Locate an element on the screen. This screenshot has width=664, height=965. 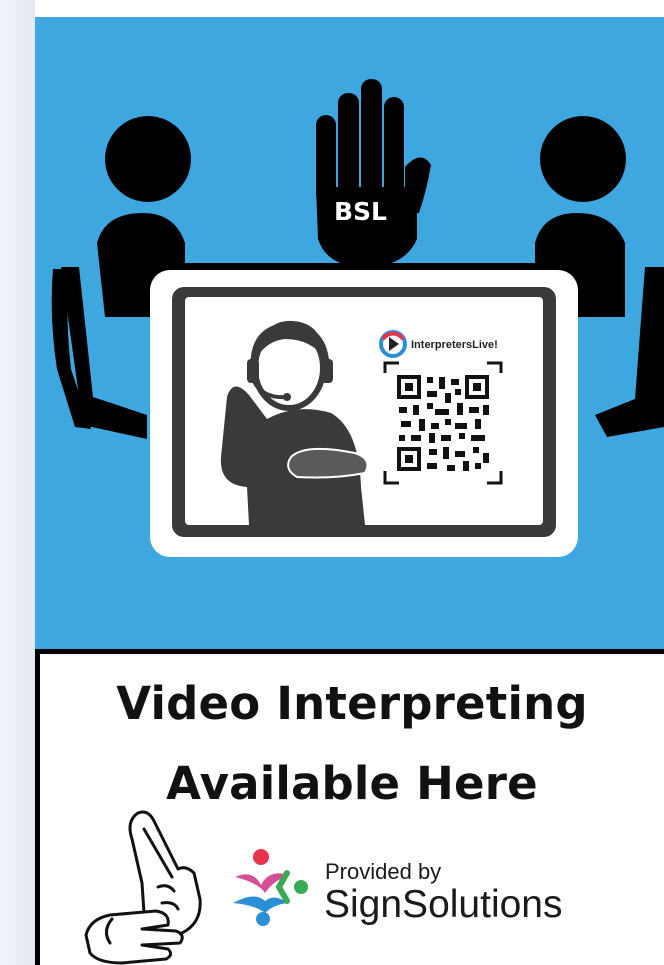
qr-code-icon is located at coordinates (443, 423).